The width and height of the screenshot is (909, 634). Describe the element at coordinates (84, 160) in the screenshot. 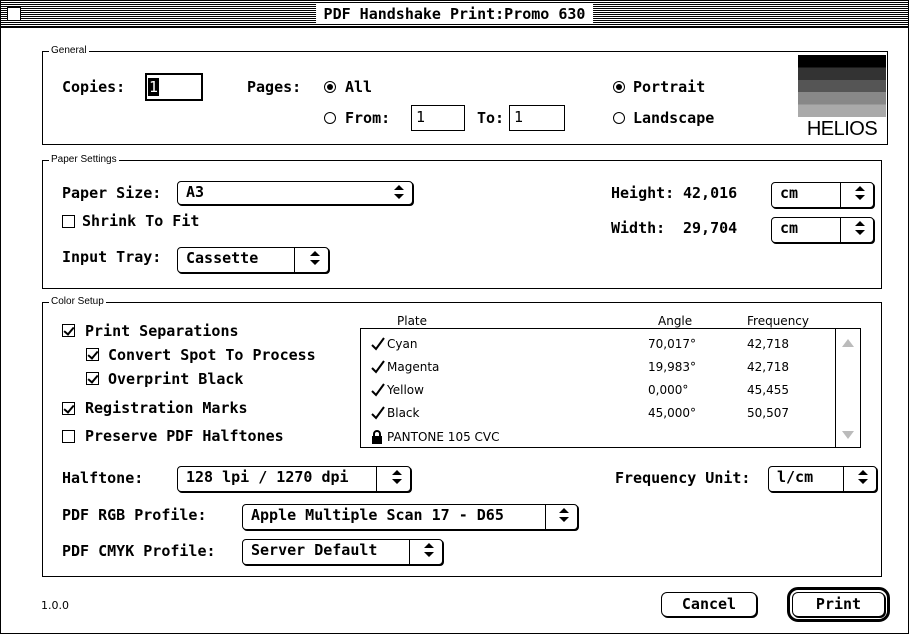

I see `paper-settings-label: Paper Settings` at that location.